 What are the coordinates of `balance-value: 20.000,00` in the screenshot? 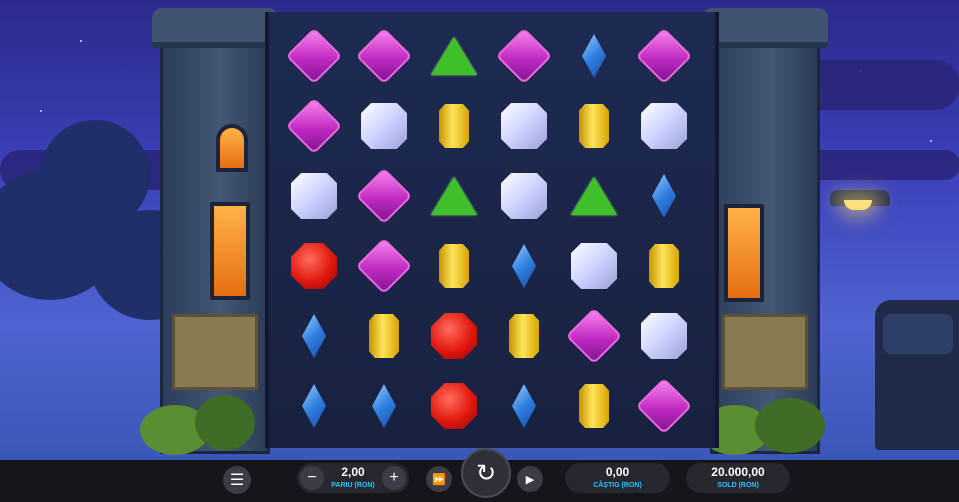 It's located at (738, 472).